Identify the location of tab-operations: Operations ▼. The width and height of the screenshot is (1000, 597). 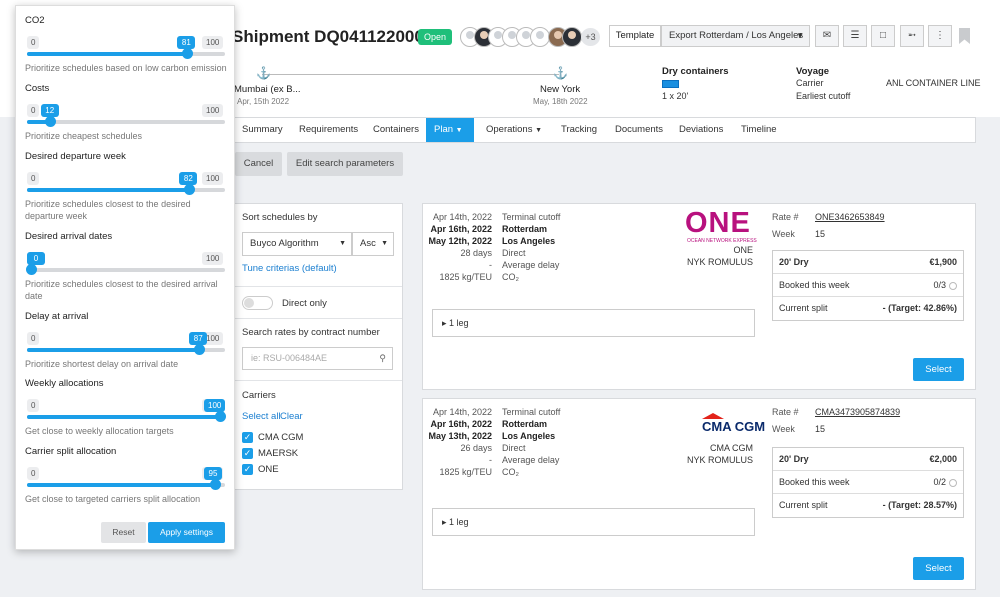
(514, 130).